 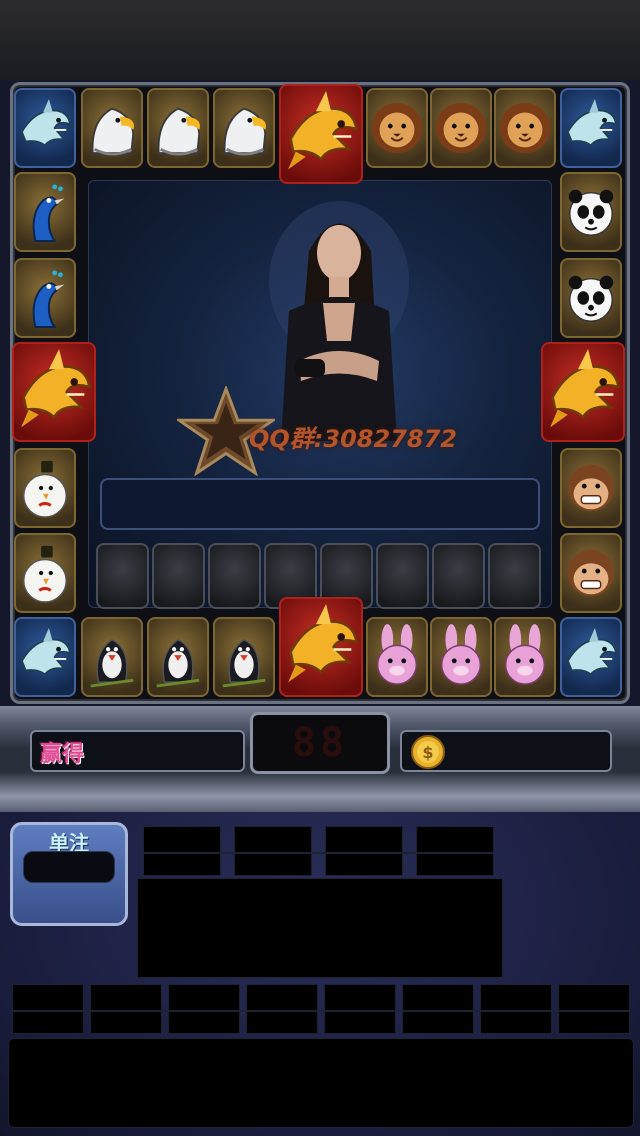 I want to click on led-display: 88, so click(x=320, y=743).